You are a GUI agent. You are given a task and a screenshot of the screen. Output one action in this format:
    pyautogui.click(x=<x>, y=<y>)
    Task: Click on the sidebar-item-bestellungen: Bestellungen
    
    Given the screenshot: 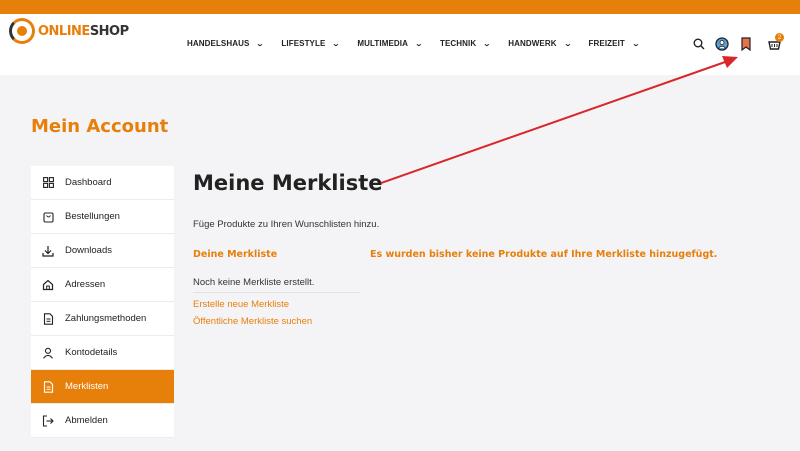 What is the action you would take?
    pyautogui.click(x=102, y=217)
    